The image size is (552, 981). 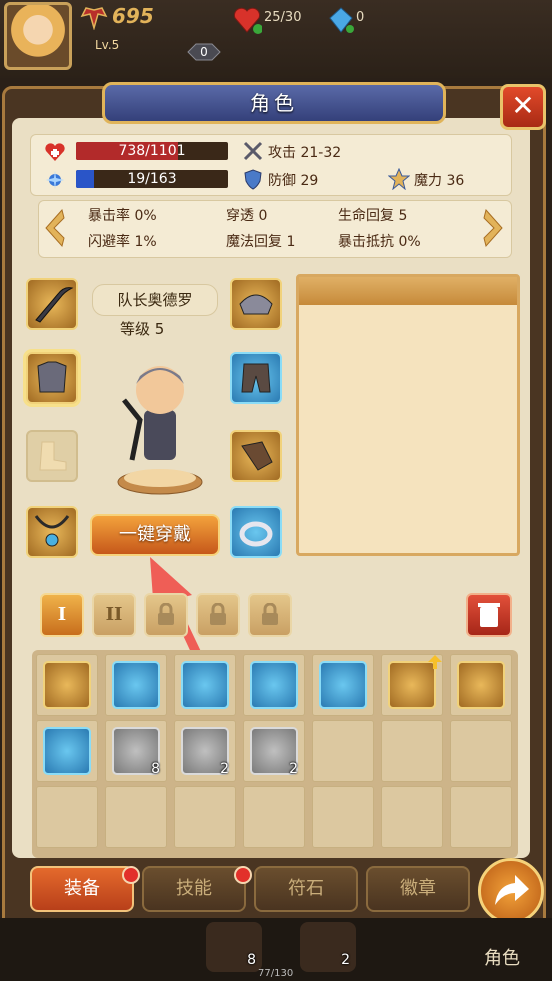 What do you see at coordinates (155, 769) in the screenshot?
I see `item-count: 8` at bounding box center [155, 769].